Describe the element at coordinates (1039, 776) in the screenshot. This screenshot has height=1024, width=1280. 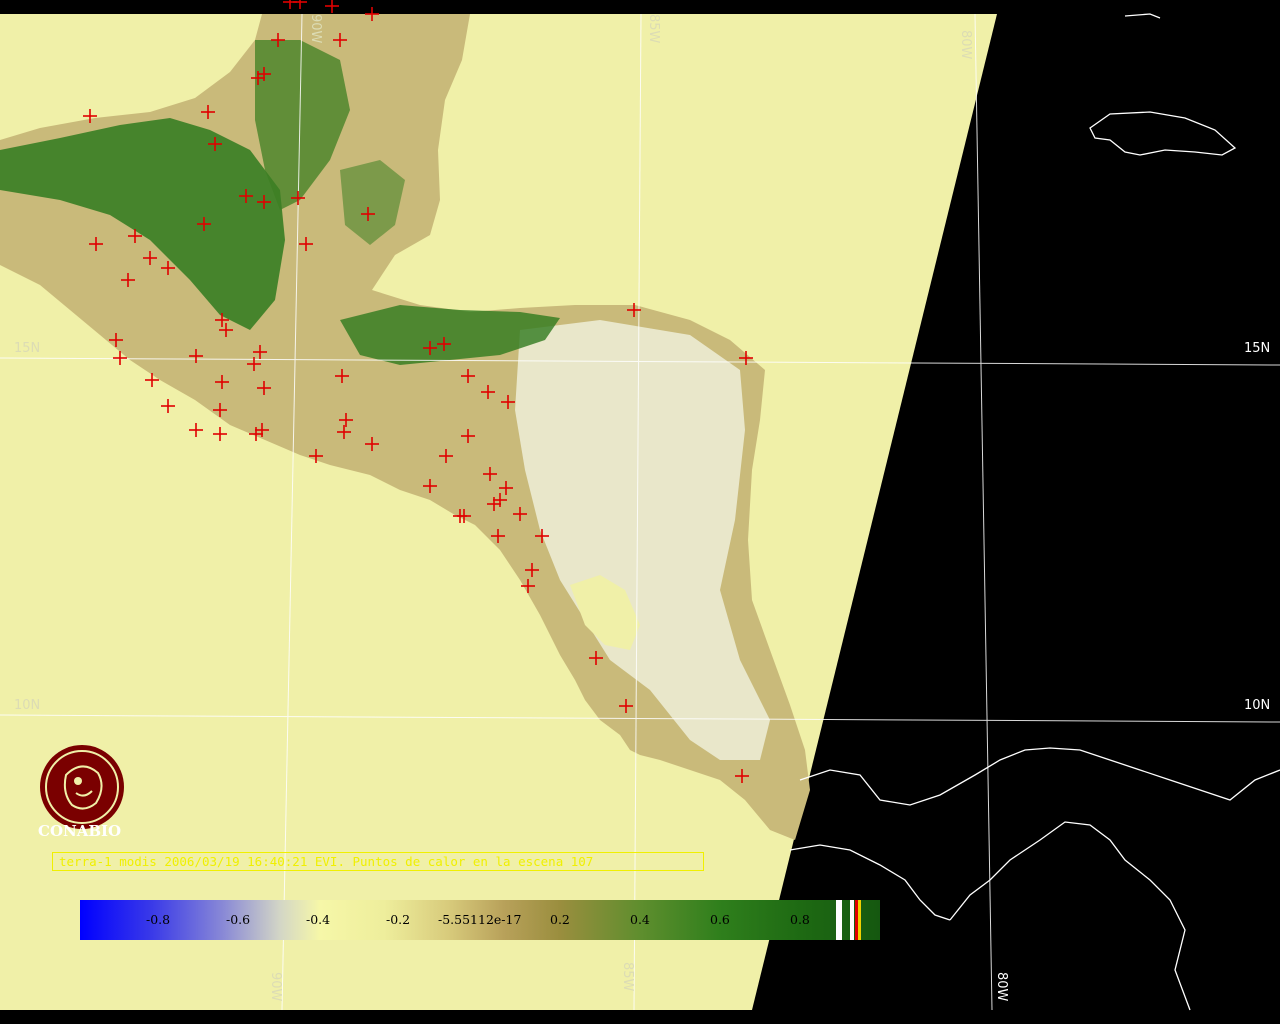
I see `panama-colombia-outline` at that location.